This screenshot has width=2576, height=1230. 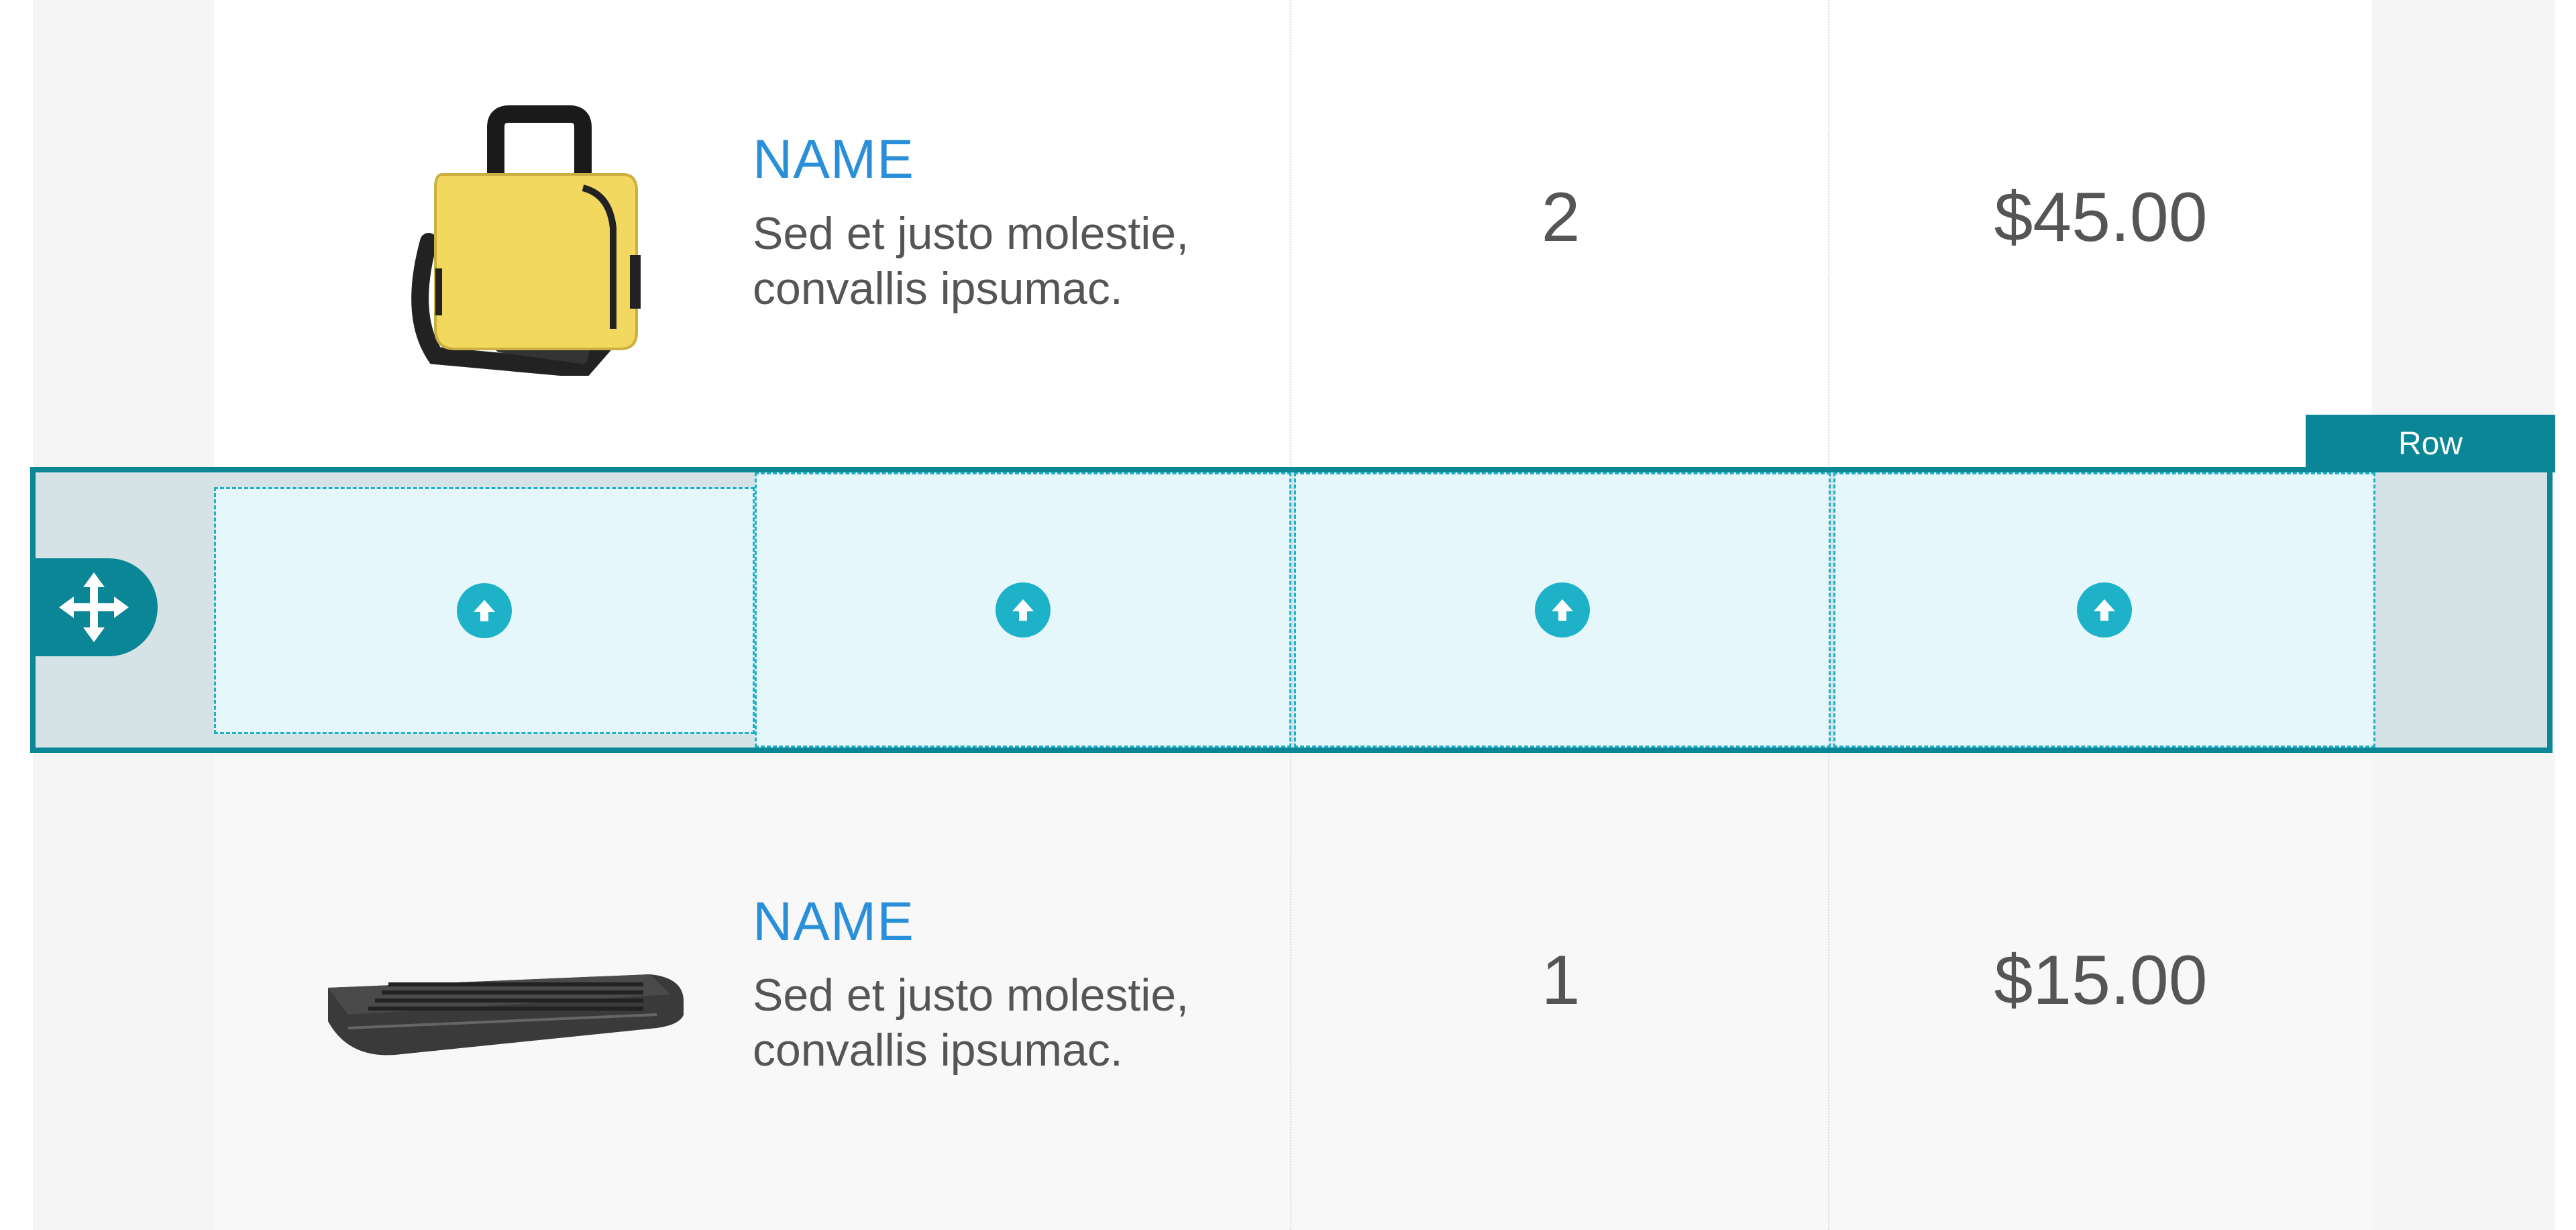 What do you see at coordinates (2101, 217) in the screenshot?
I see `product-price: $45.00` at bounding box center [2101, 217].